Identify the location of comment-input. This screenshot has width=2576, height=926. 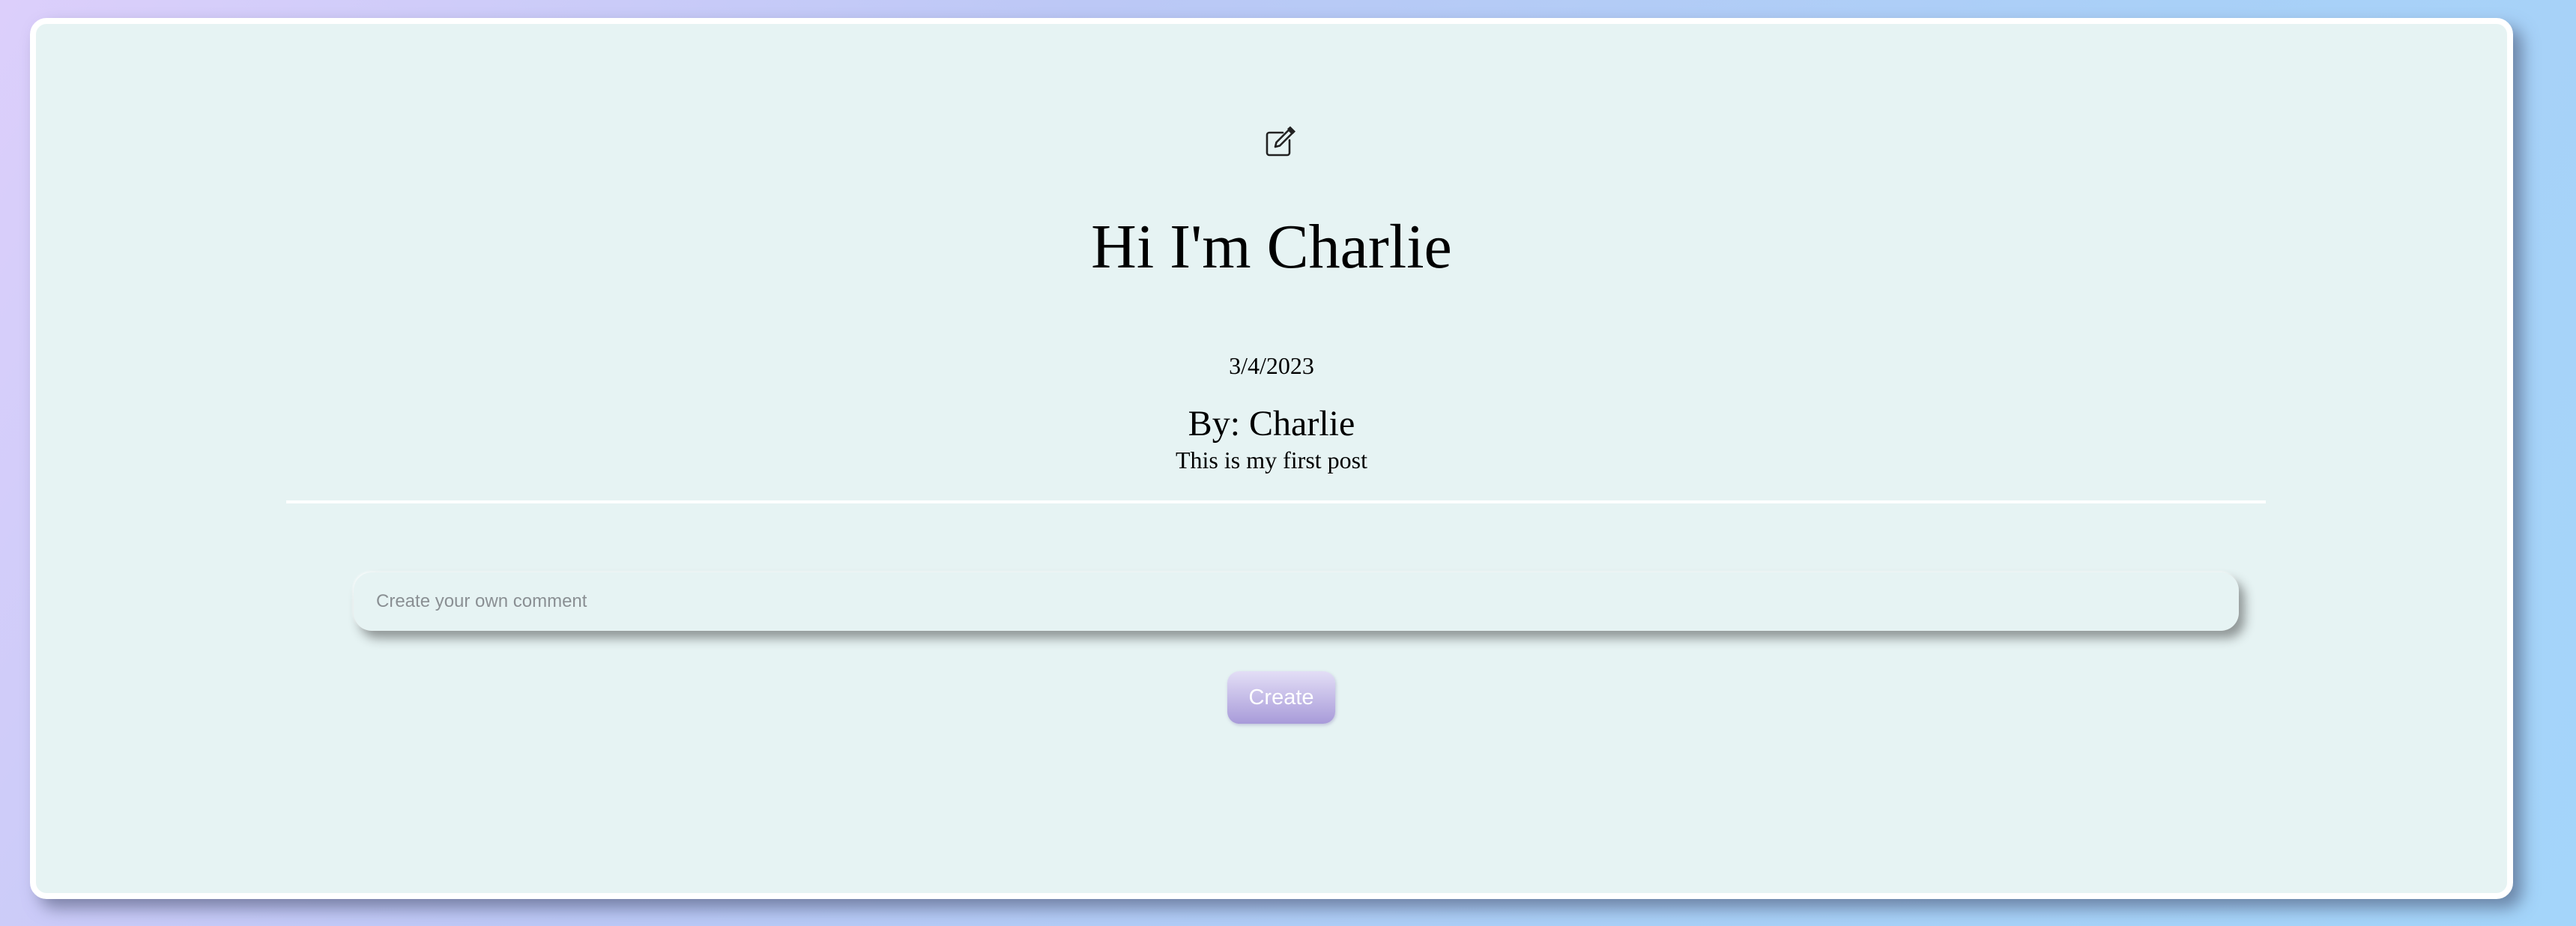
(1296, 602).